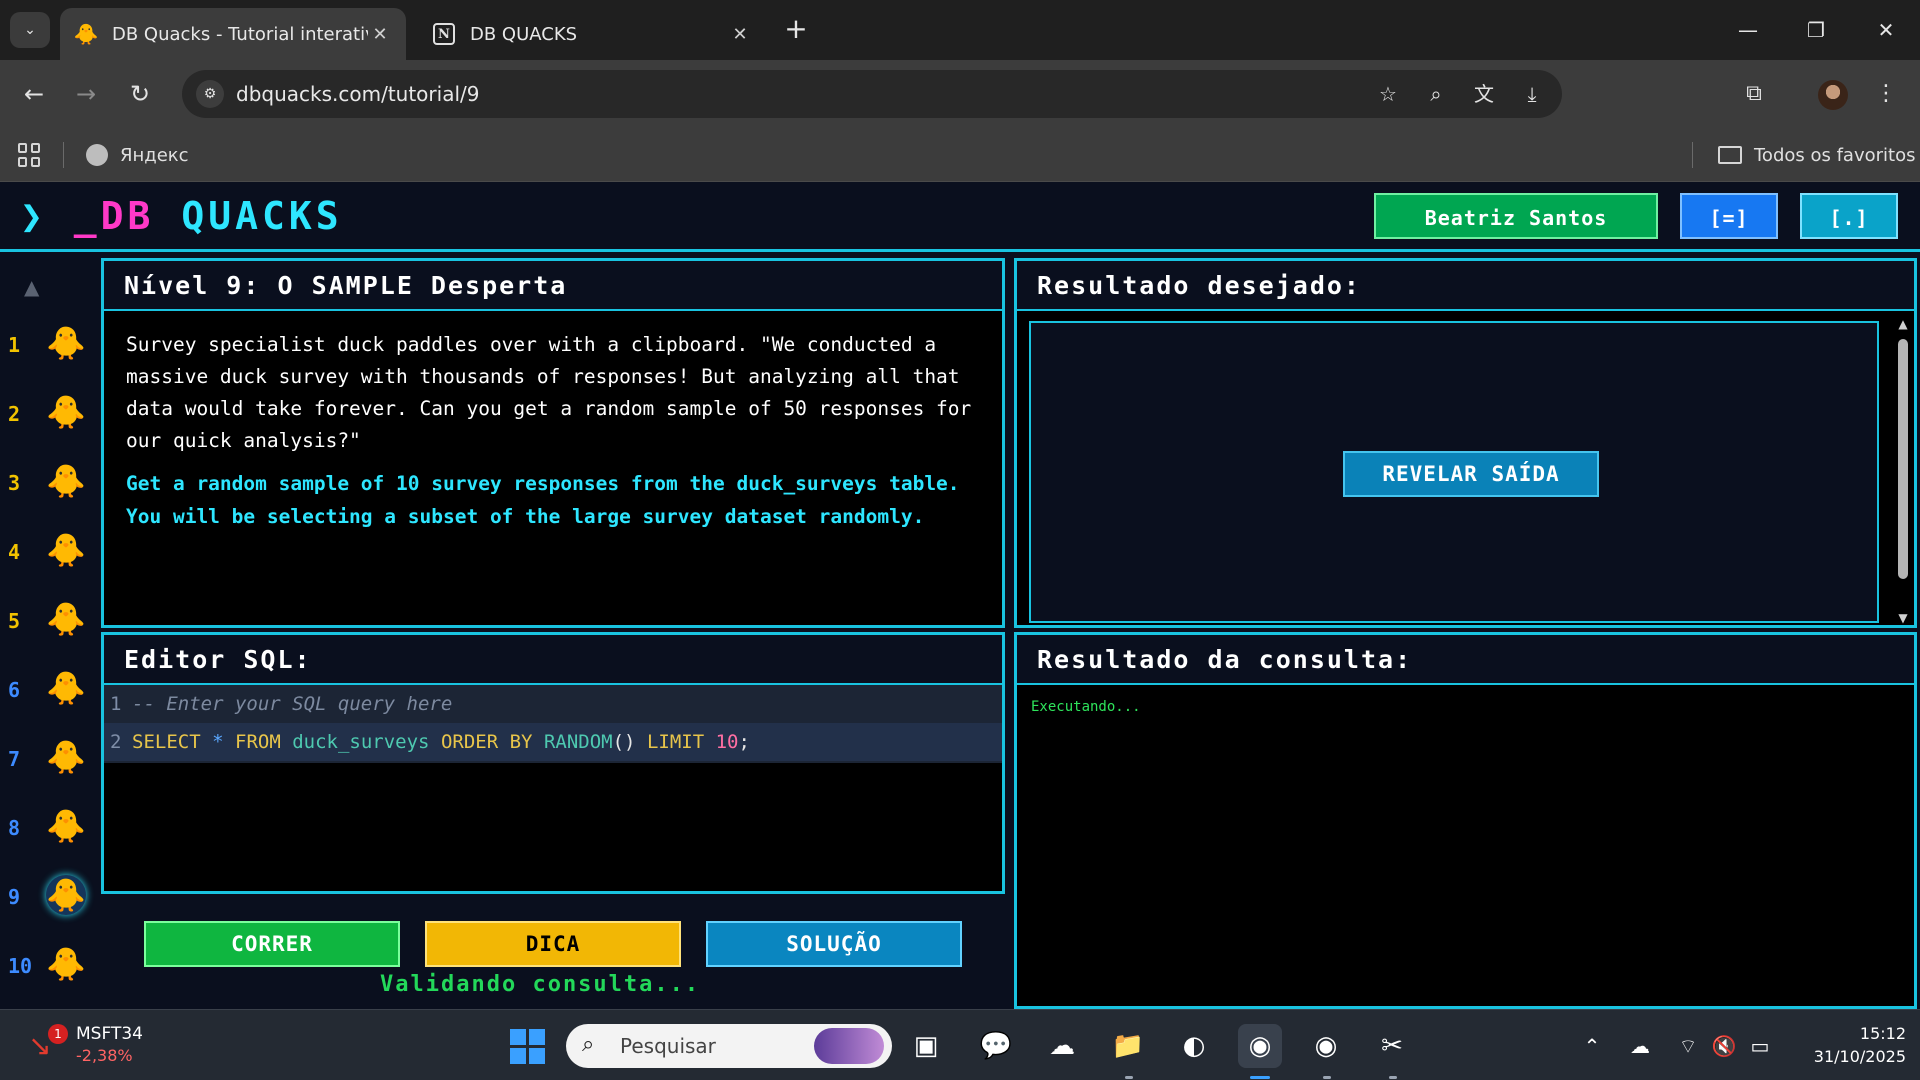  What do you see at coordinates (592, 34) in the screenshot?
I see `tab-db-quacks-notion: N DB QUACKS ✕` at bounding box center [592, 34].